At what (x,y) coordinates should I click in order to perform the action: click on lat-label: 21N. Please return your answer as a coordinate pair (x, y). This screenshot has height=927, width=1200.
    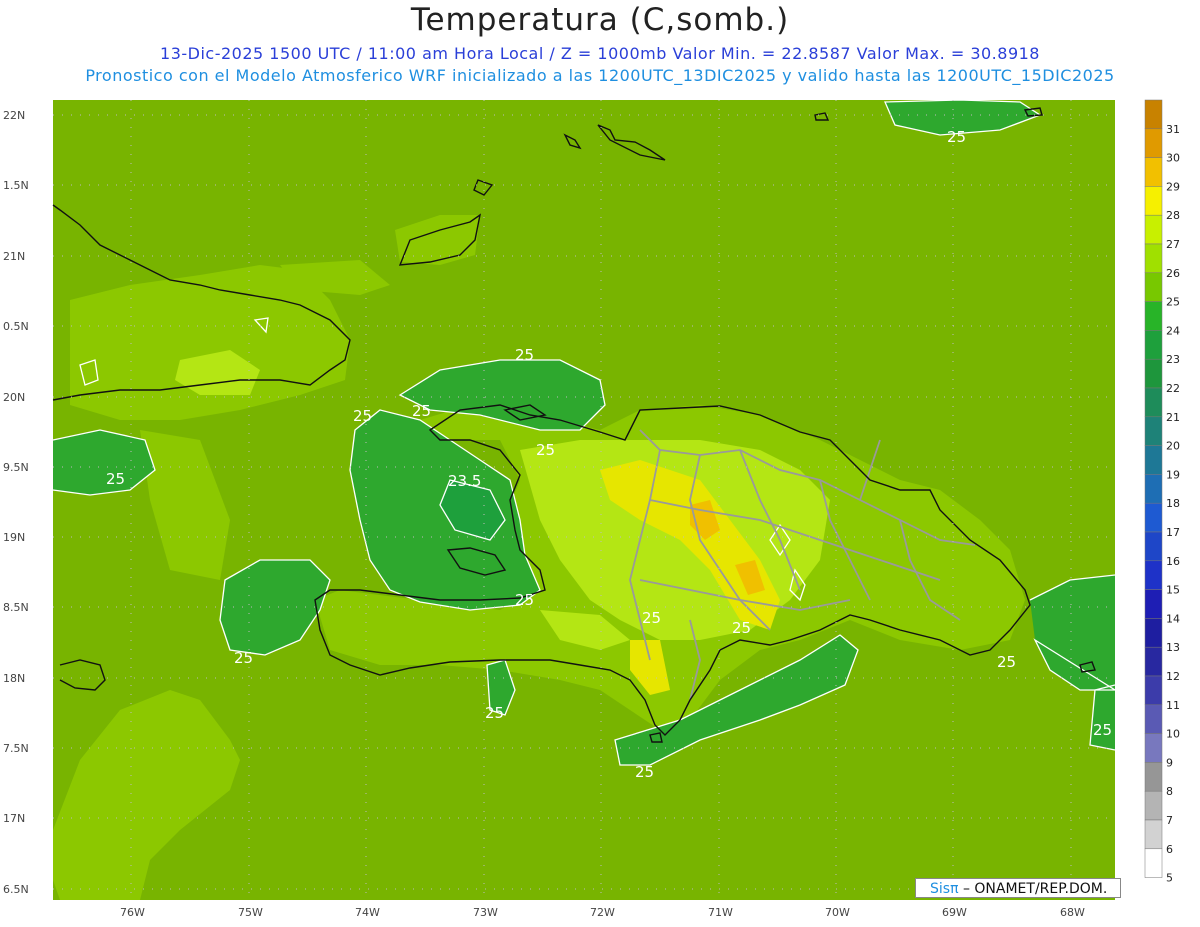
    Looking at the image, I should click on (14, 256).